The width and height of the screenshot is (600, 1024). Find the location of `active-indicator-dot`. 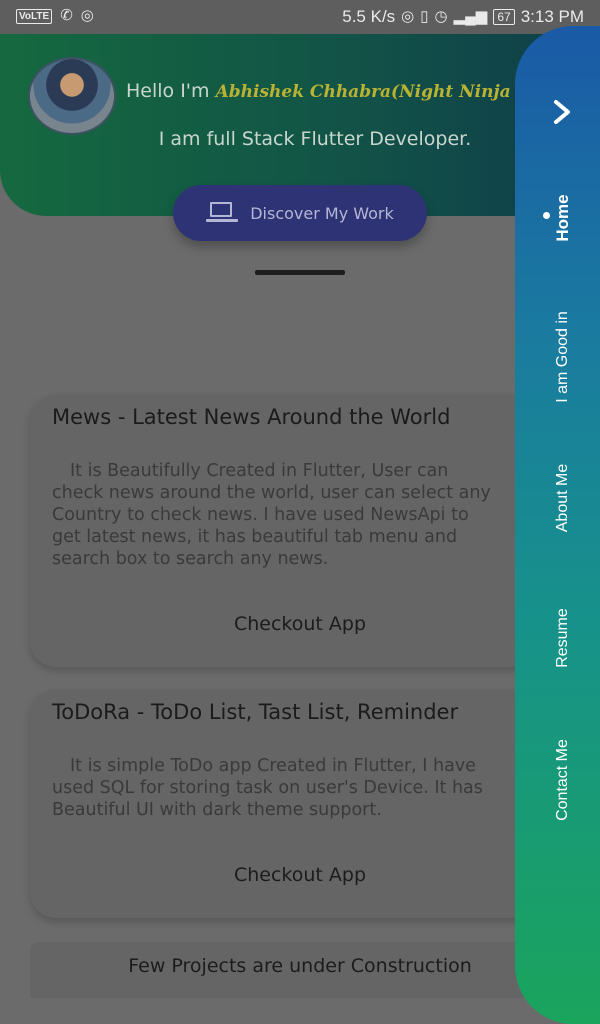

active-indicator-dot is located at coordinates (546, 215).